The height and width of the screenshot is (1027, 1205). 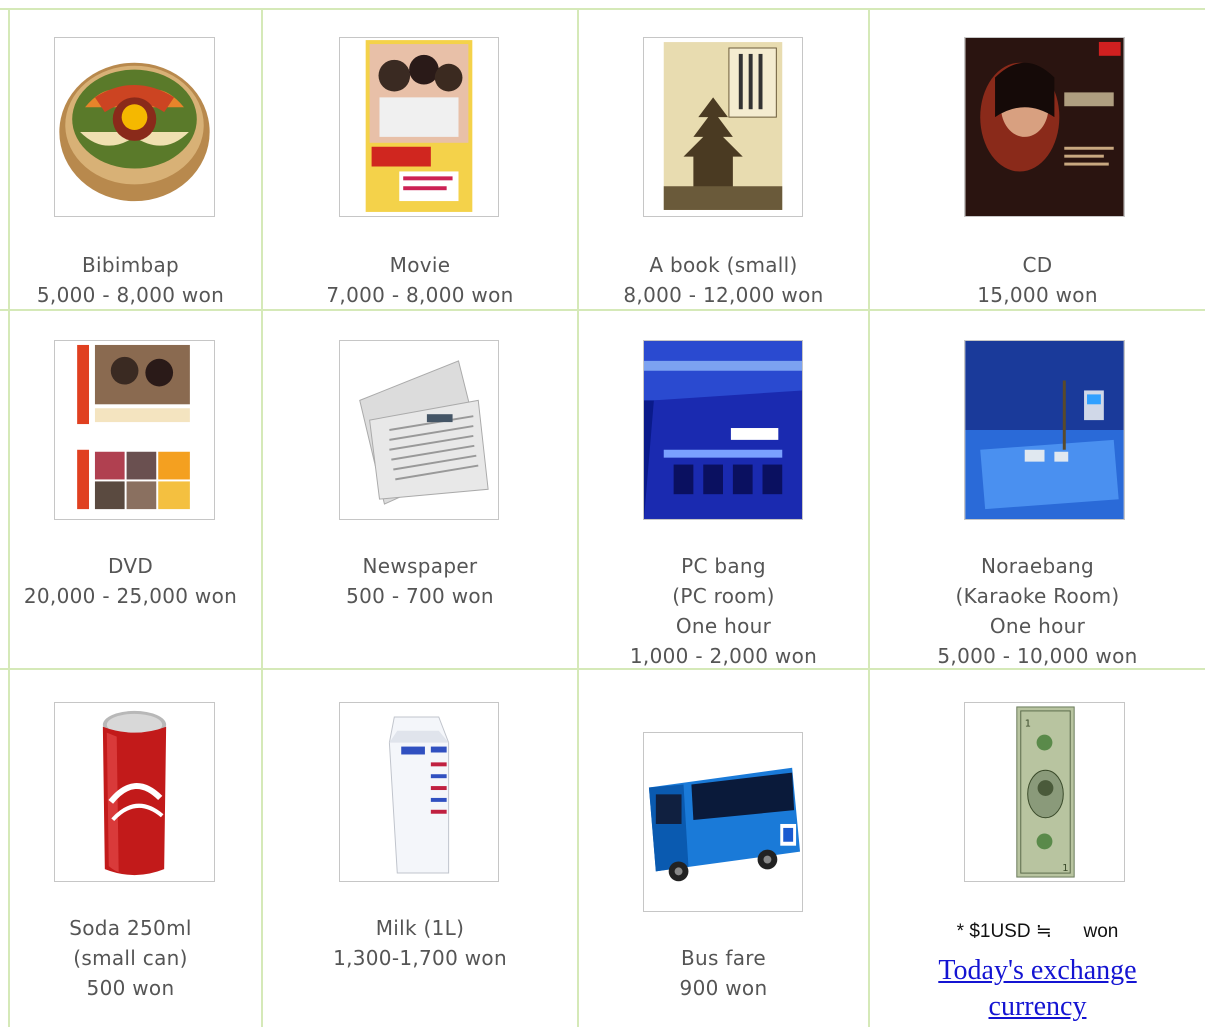 What do you see at coordinates (1037, 265) in the screenshot?
I see `item-name: CD` at bounding box center [1037, 265].